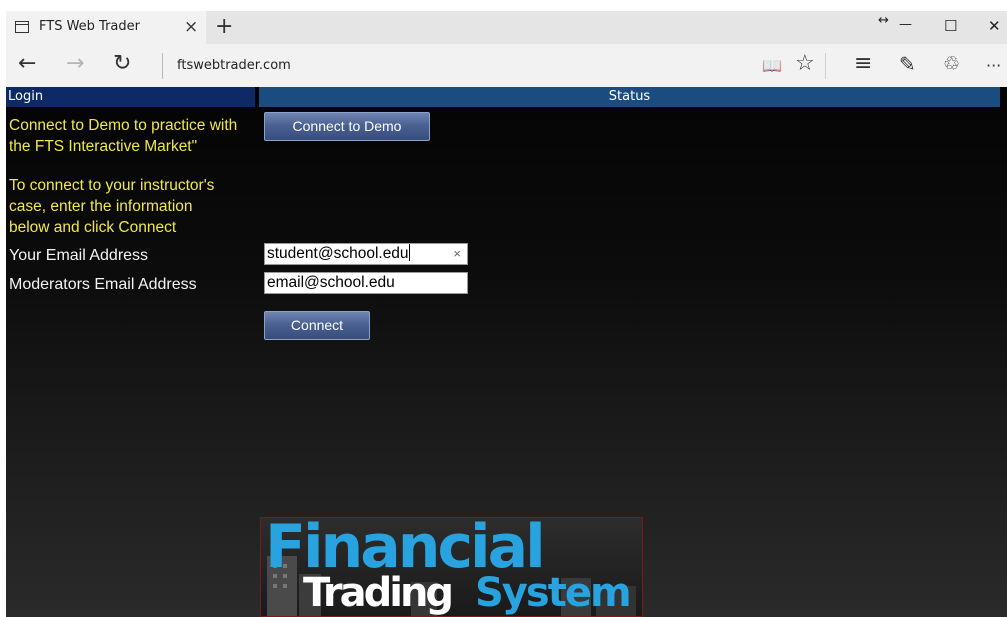 The image size is (1007, 617). What do you see at coordinates (75, 64) in the screenshot?
I see `forward-arrow-icon: →` at bounding box center [75, 64].